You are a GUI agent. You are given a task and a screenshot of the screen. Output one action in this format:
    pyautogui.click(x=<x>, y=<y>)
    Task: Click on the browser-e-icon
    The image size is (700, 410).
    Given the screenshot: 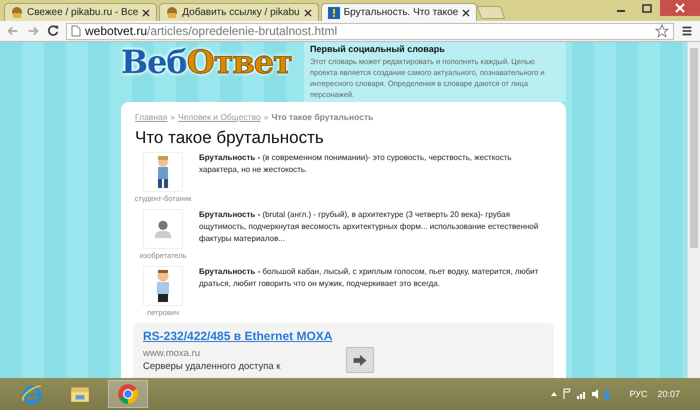 What is the action you would take?
    pyautogui.click(x=32, y=394)
    